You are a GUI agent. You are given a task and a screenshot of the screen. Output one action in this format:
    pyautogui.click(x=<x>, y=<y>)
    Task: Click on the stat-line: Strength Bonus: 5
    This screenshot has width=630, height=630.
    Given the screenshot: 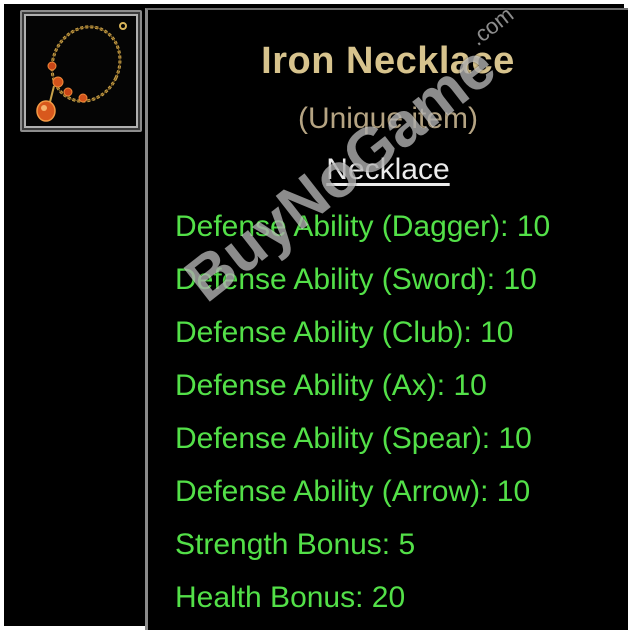 What is the action you would take?
    pyautogui.click(x=295, y=544)
    